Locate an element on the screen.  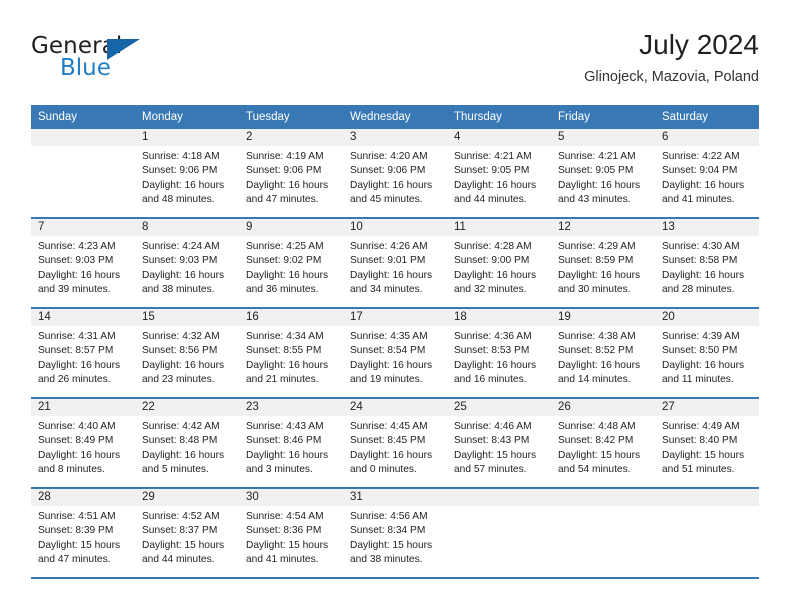
daylight-text-cont: and 47 minutes. is located at coordinates (74, 560).